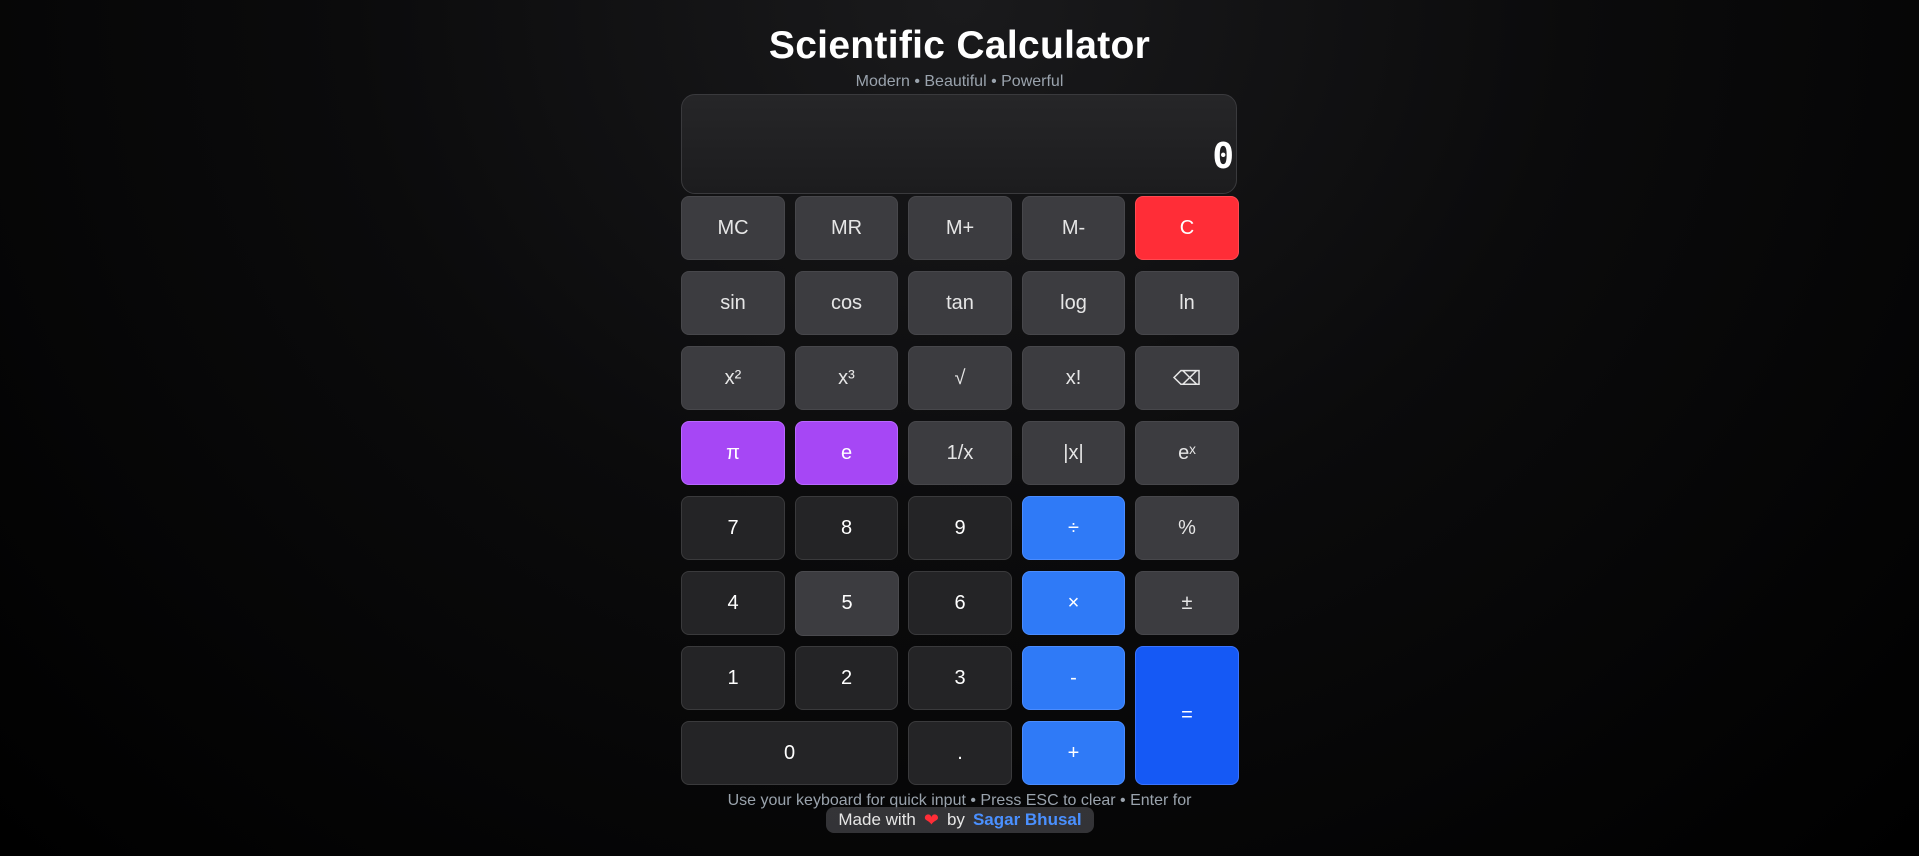 The height and width of the screenshot is (856, 1919). I want to click on backspace-button: ⌫, so click(1187, 378).